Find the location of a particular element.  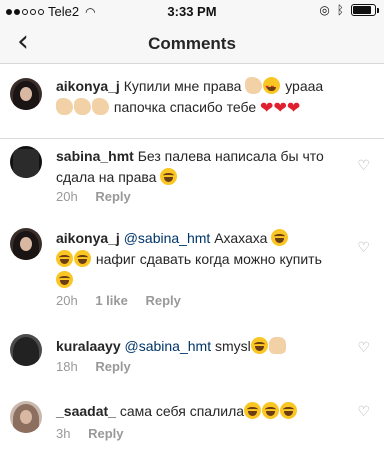

comment-meta: 18h Reply is located at coordinates (100, 366).